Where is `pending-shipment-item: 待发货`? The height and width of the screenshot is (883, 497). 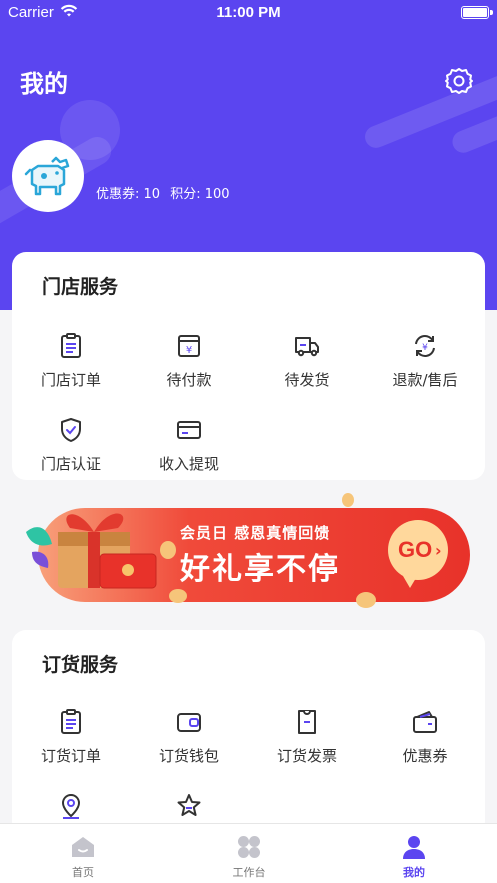
pending-shipment-item: 待发货 is located at coordinates (307, 361).